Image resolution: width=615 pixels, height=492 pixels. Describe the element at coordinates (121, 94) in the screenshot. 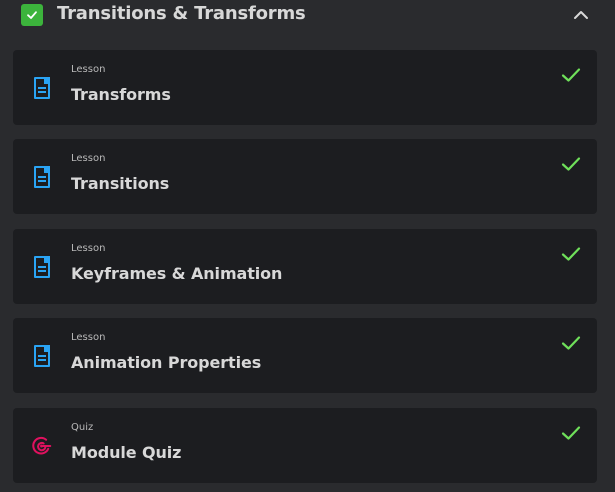

I see `item-title: Transforms` at that location.